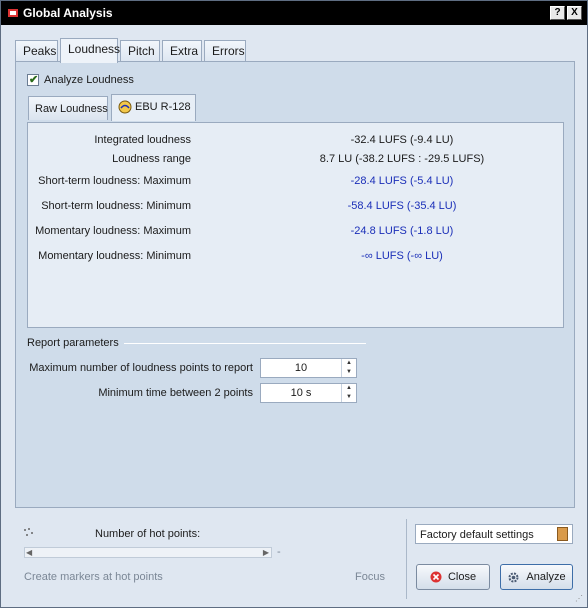 Image resolution: width=588 pixels, height=608 pixels. What do you see at coordinates (402, 231) in the screenshot?
I see `momentary-max-value: -24.8 LUFS (-1.8 LU)` at bounding box center [402, 231].